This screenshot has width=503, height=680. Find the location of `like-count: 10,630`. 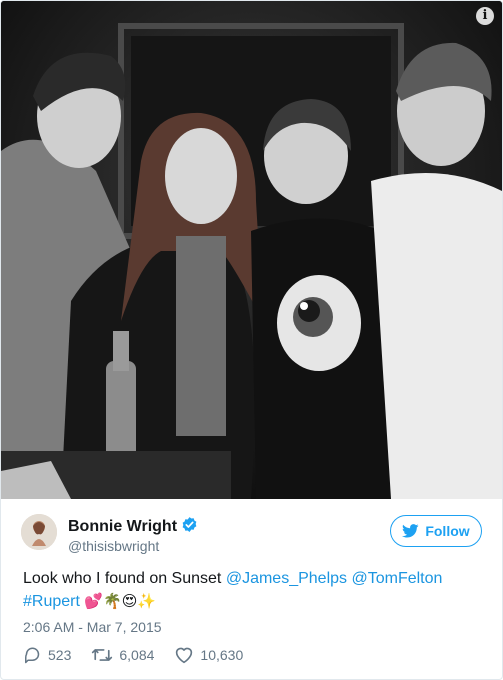

like-count: 10,630 is located at coordinates (222, 655).